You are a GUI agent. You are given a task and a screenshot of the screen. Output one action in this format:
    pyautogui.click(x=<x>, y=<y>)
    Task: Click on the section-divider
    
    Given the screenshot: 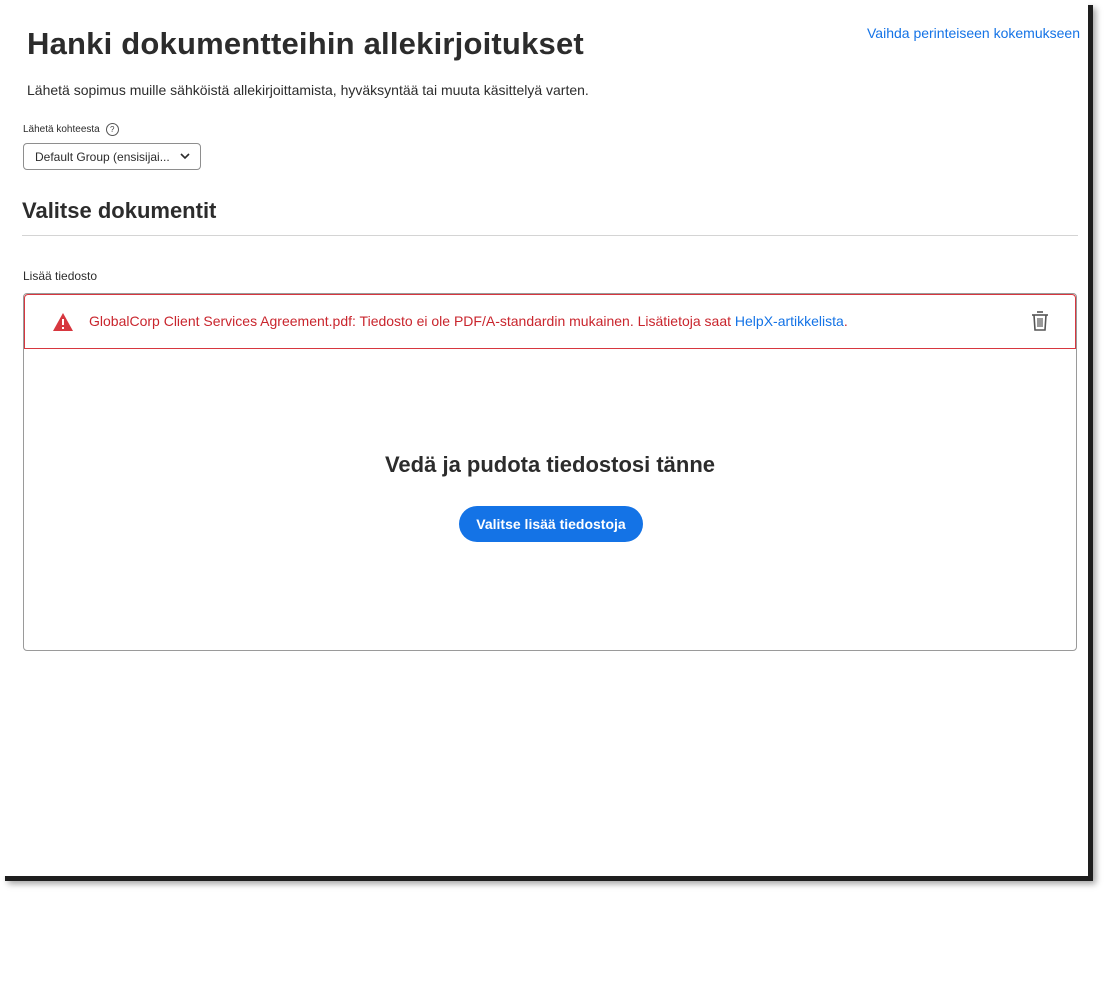 What is the action you would take?
    pyautogui.click(x=550, y=235)
    